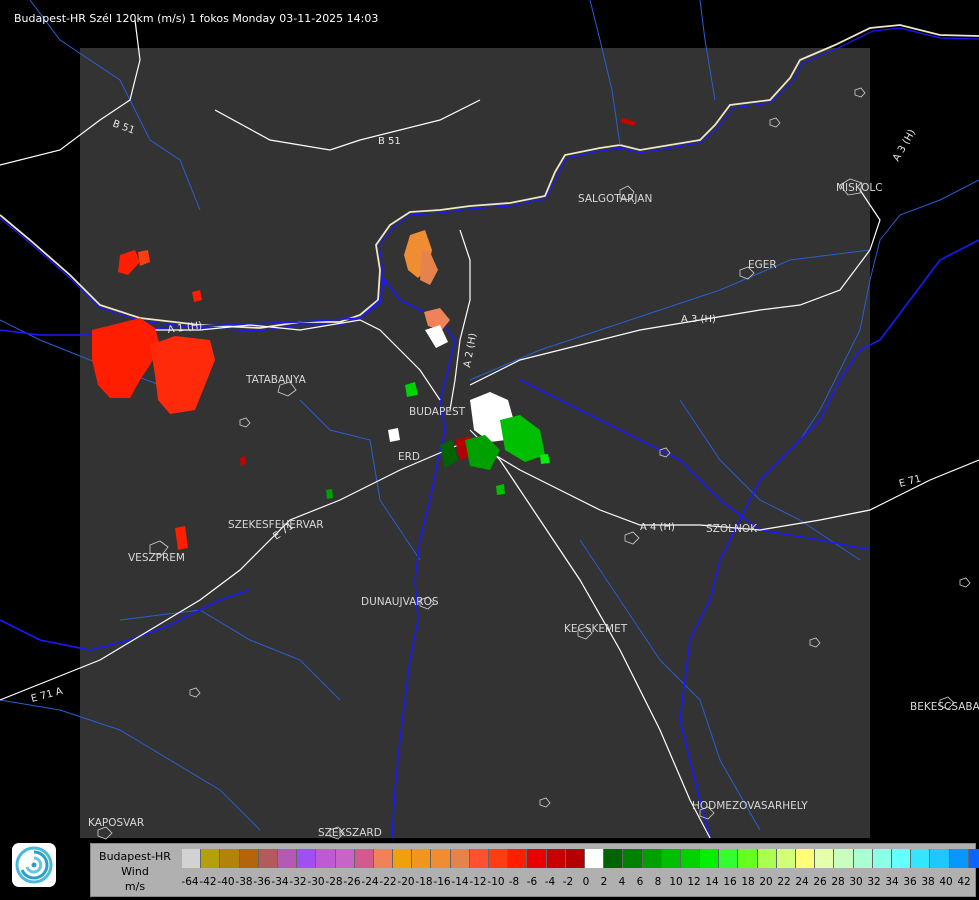 The width and height of the screenshot is (979, 900). Describe the element at coordinates (766, 882) in the screenshot. I see `legend-tick-label: 20` at that location.